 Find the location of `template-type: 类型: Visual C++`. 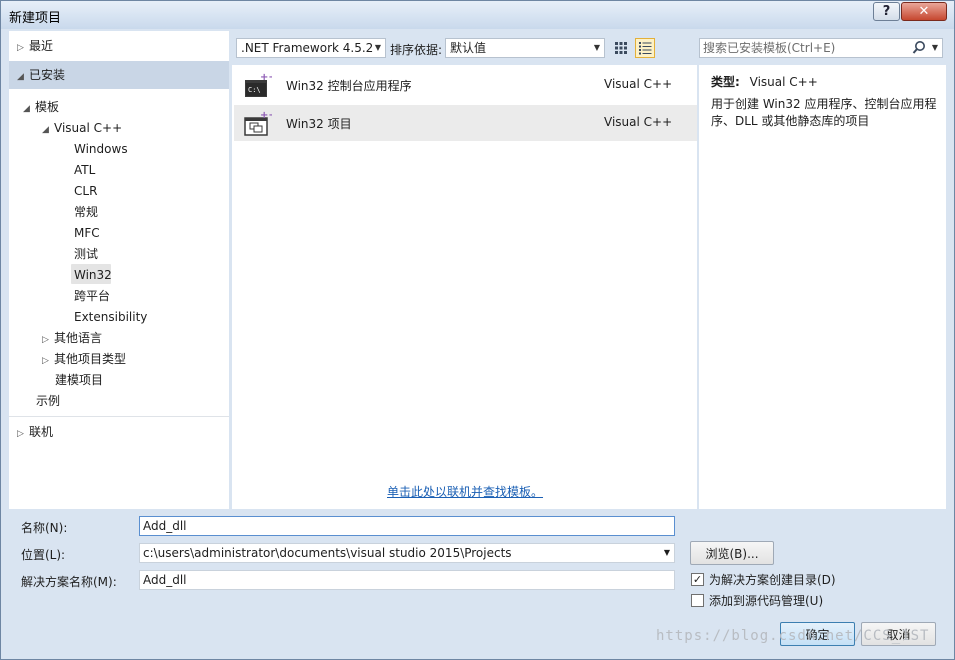

template-type: 类型: Visual C++ is located at coordinates (764, 81).